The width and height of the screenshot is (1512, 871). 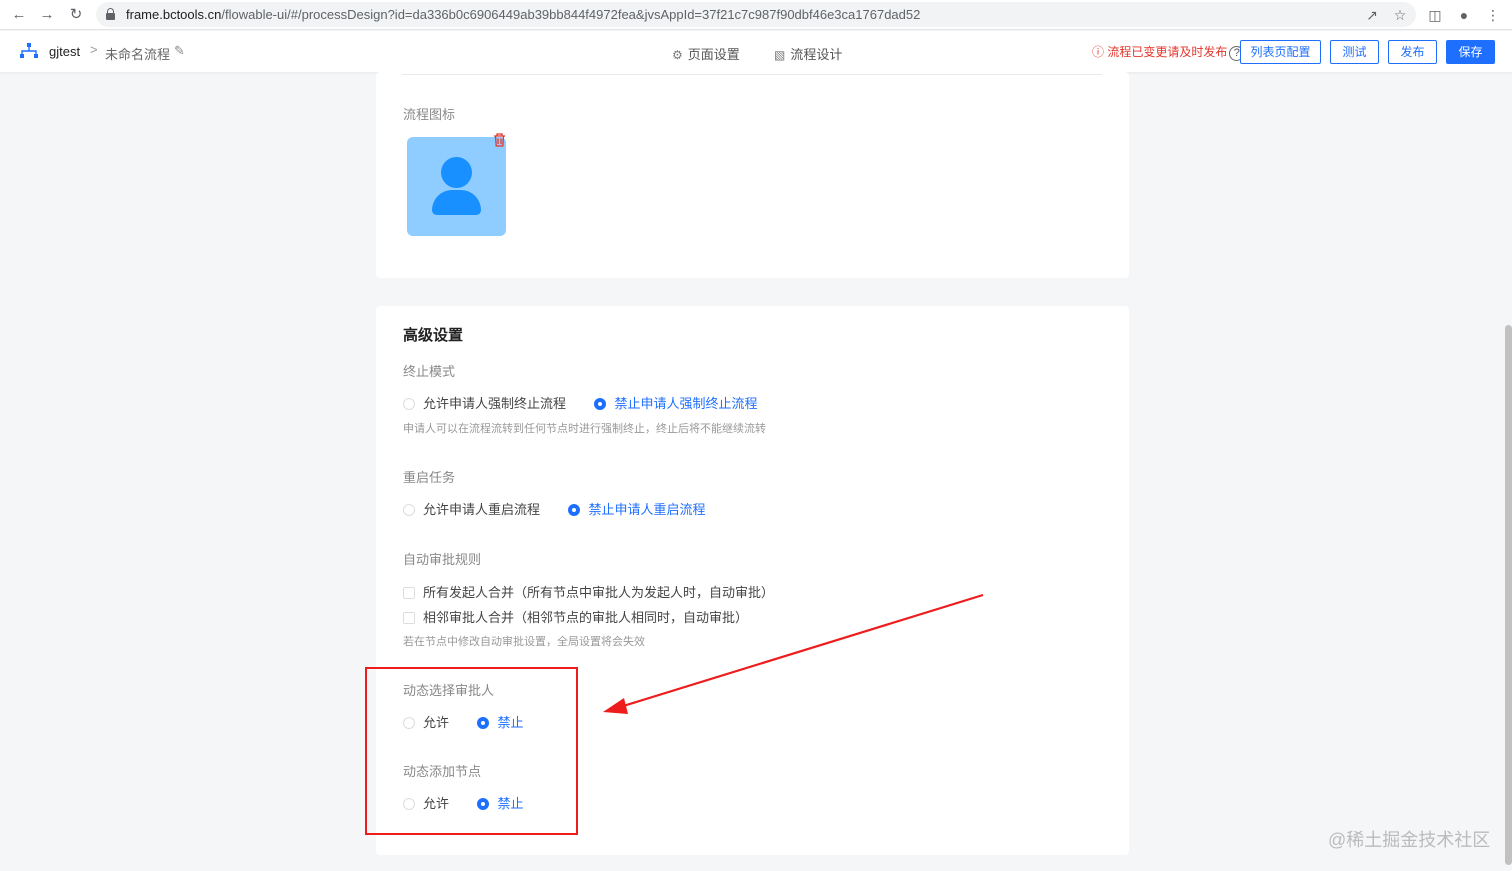 I want to click on app-name: gjtest, so click(x=64, y=51).